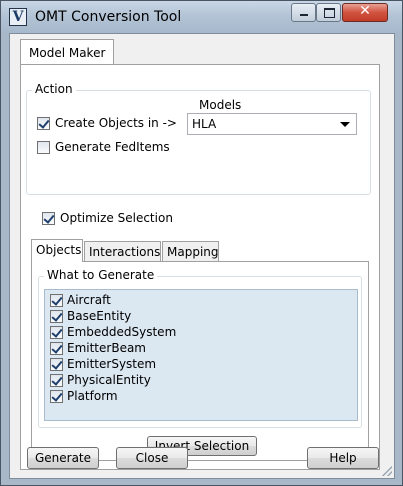  What do you see at coordinates (43, 123) in the screenshot?
I see `create-objects-checkbox` at bounding box center [43, 123].